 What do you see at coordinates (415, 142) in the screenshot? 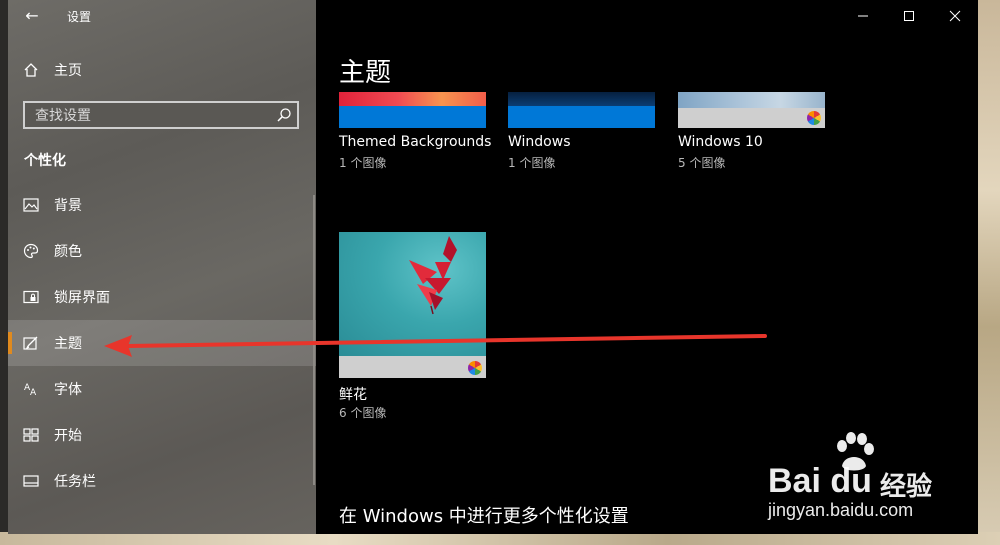
I see `theme-name: Themed Backgrounds` at bounding box center [415, 142].